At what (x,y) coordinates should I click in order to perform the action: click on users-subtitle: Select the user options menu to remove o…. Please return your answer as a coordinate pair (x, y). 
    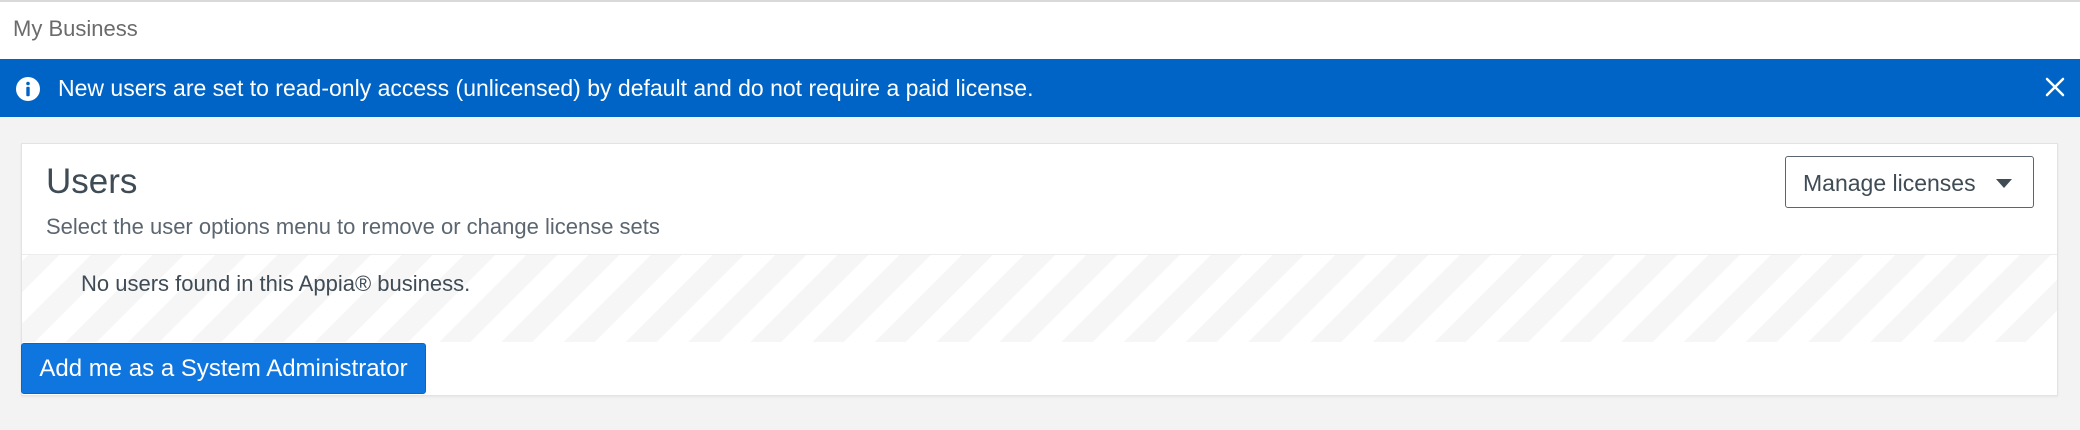
    Looking at the image, I should click on (353, 226).